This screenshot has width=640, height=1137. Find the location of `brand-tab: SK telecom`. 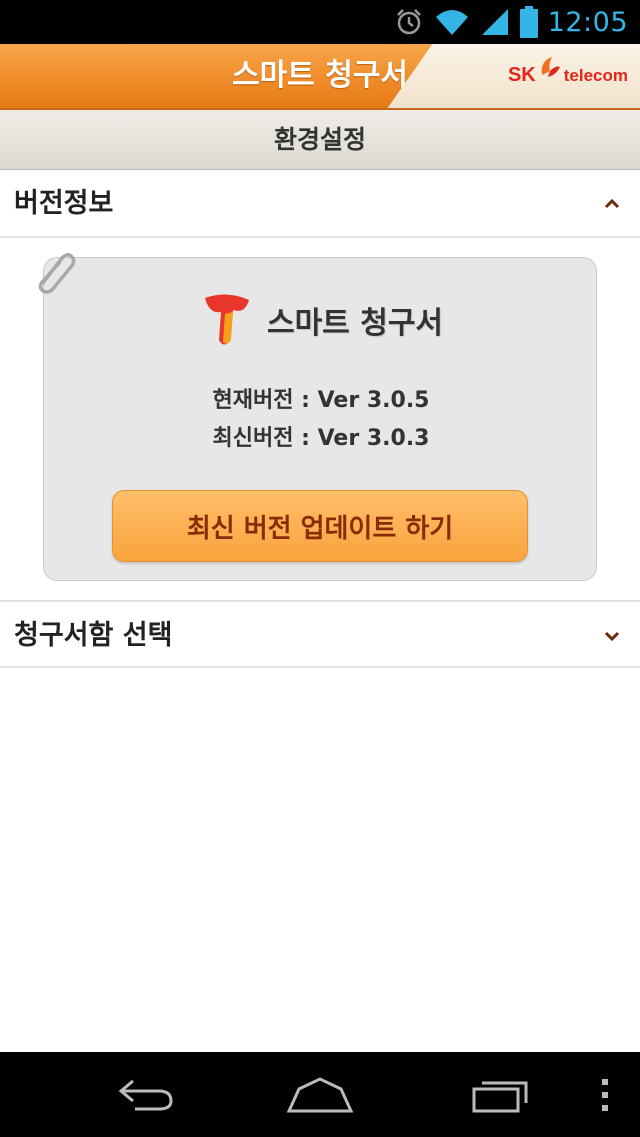

brand-tab: SK telecom is located at coordinates (545, 76).